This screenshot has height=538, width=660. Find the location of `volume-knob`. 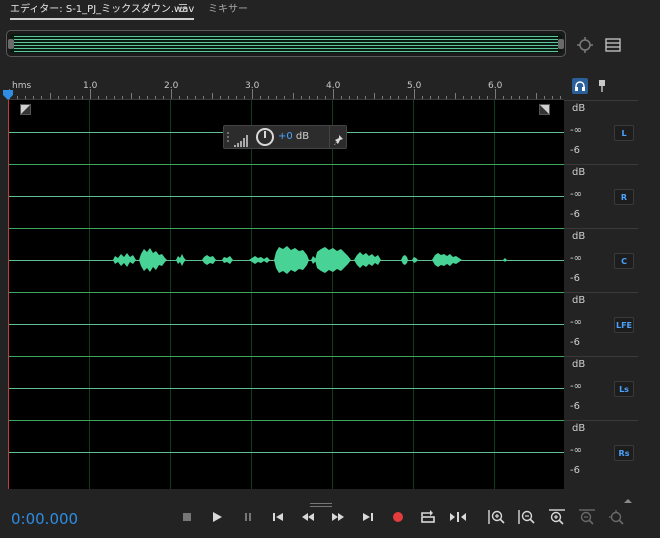

volume-knob is located at coordinates (265, 137).